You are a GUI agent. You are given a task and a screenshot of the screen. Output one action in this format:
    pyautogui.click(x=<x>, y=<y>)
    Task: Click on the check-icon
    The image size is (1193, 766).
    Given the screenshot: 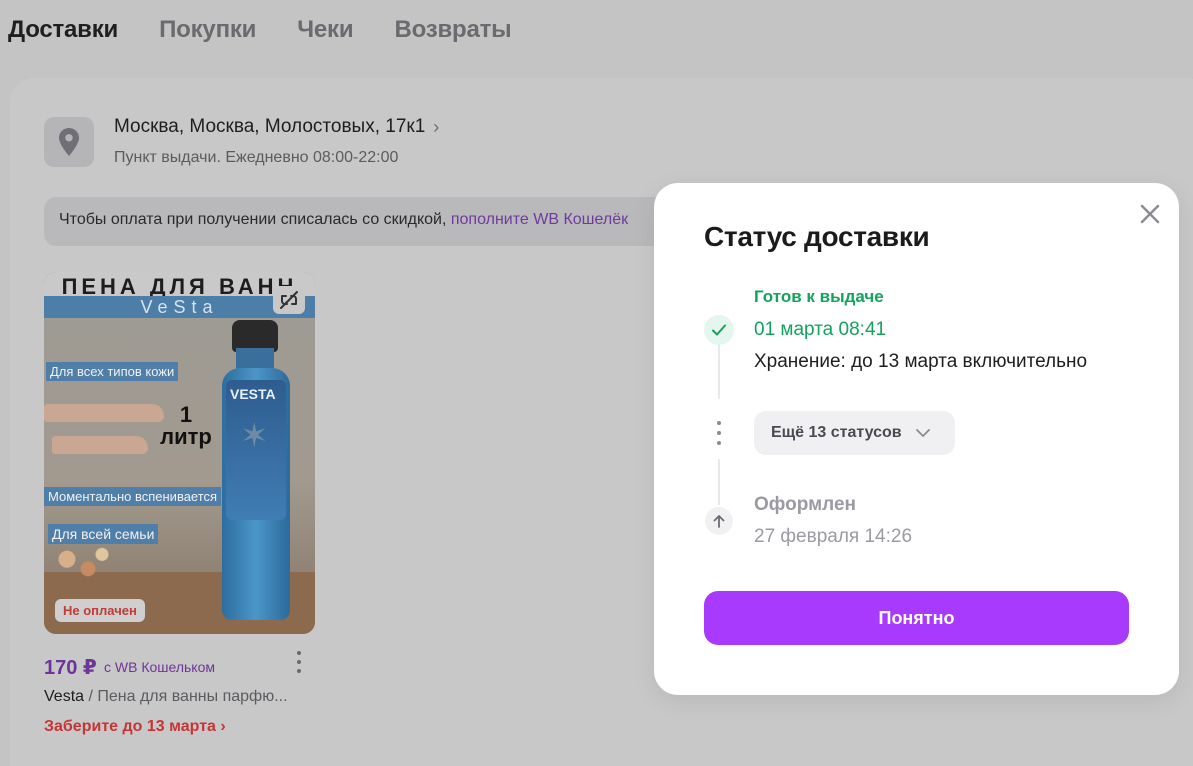 What is the action you would take?
    pyautogui.click(x=719, y=330)
    